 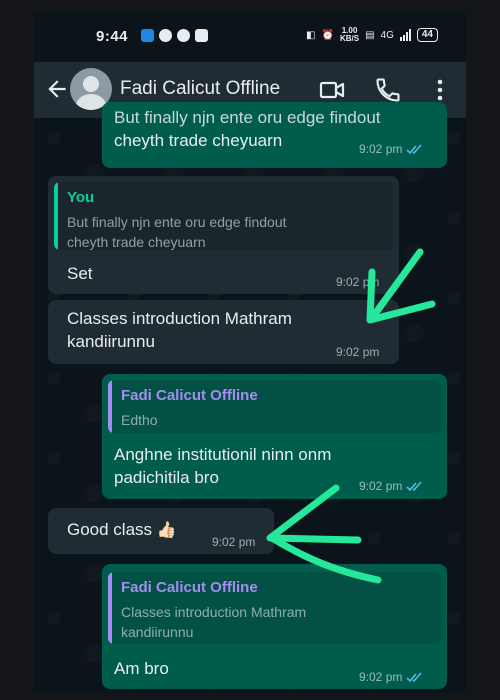 I want to click on network-type: 4G, so click(x=387, y=35).